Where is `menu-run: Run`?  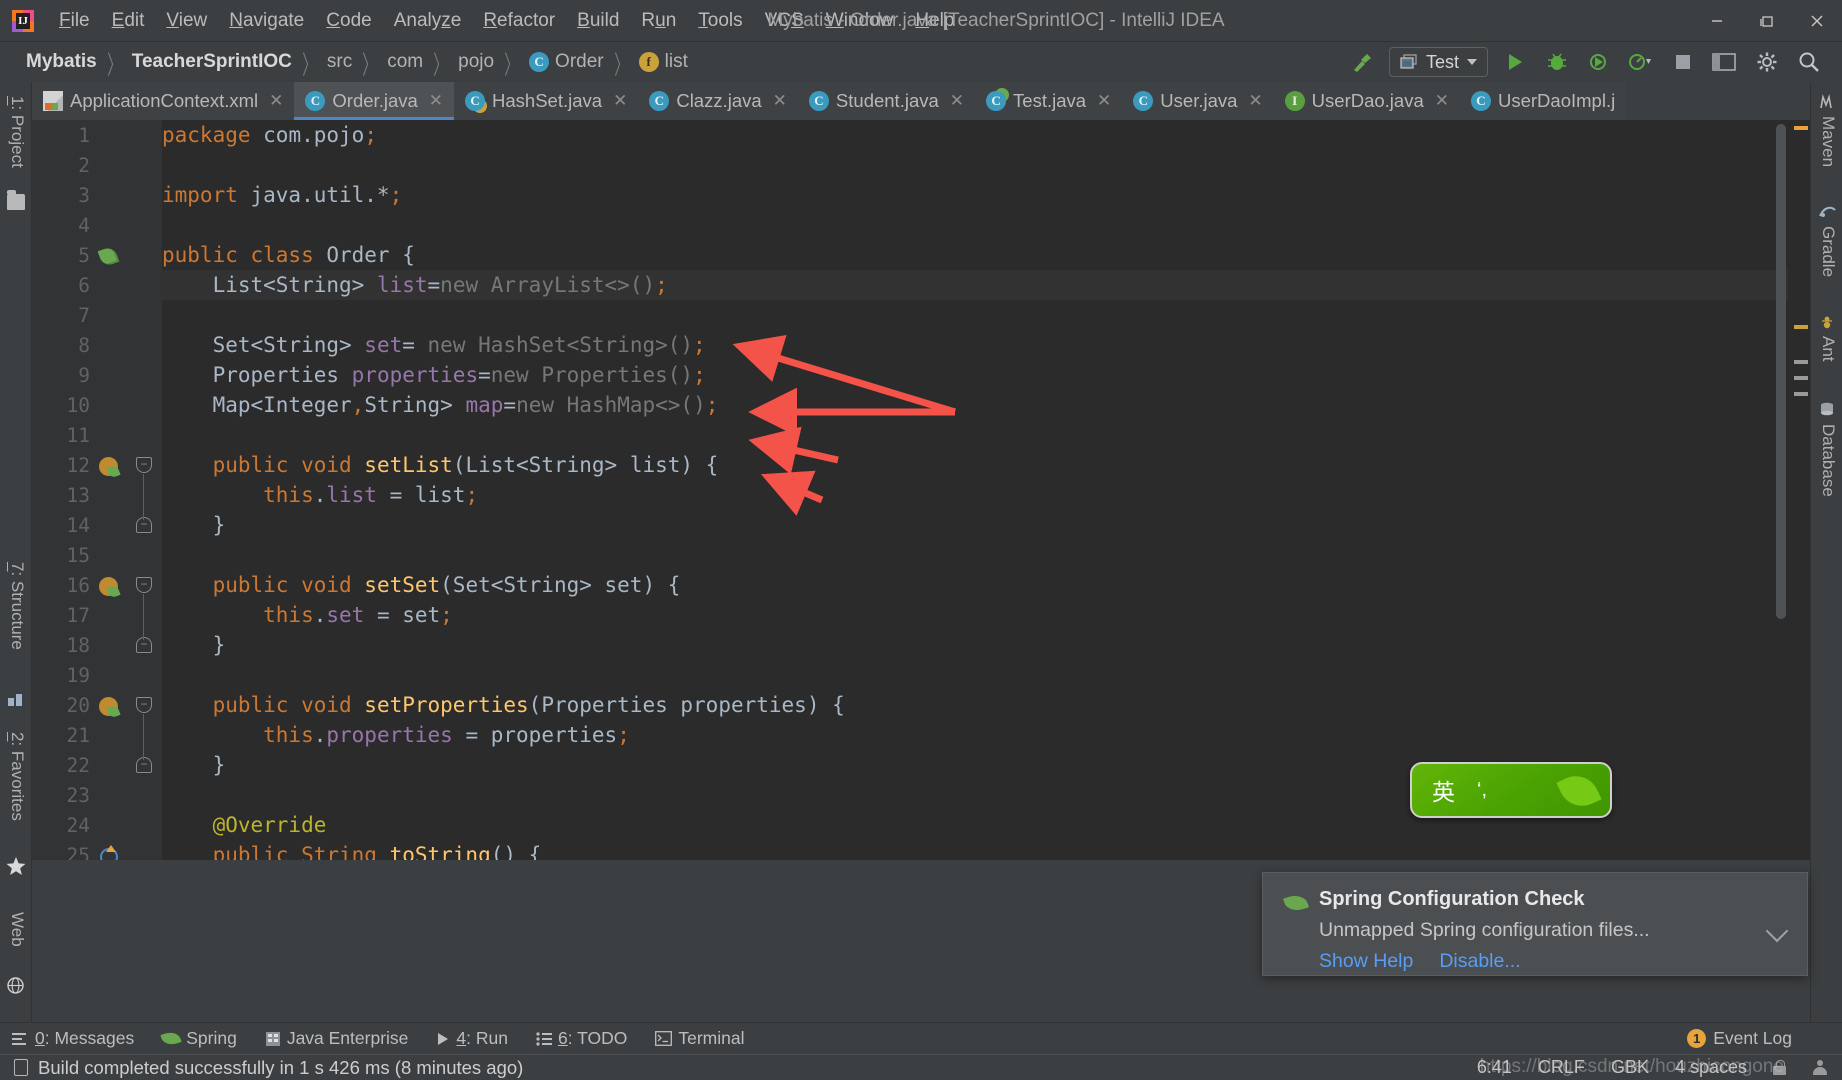 menu-run: Run is located at coordinates (658, 21).